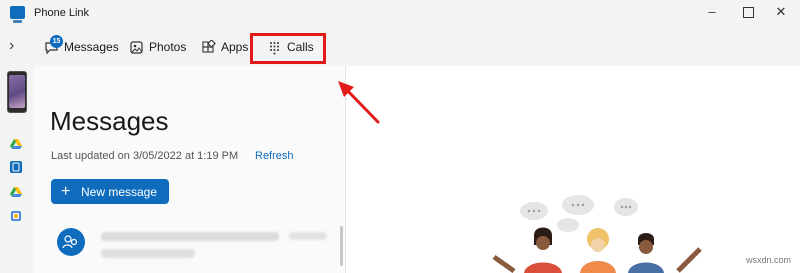  What do you see at coordinates (136, 47) in the screenshot?
I see `photo-icon` at bounding box center [136, 47].